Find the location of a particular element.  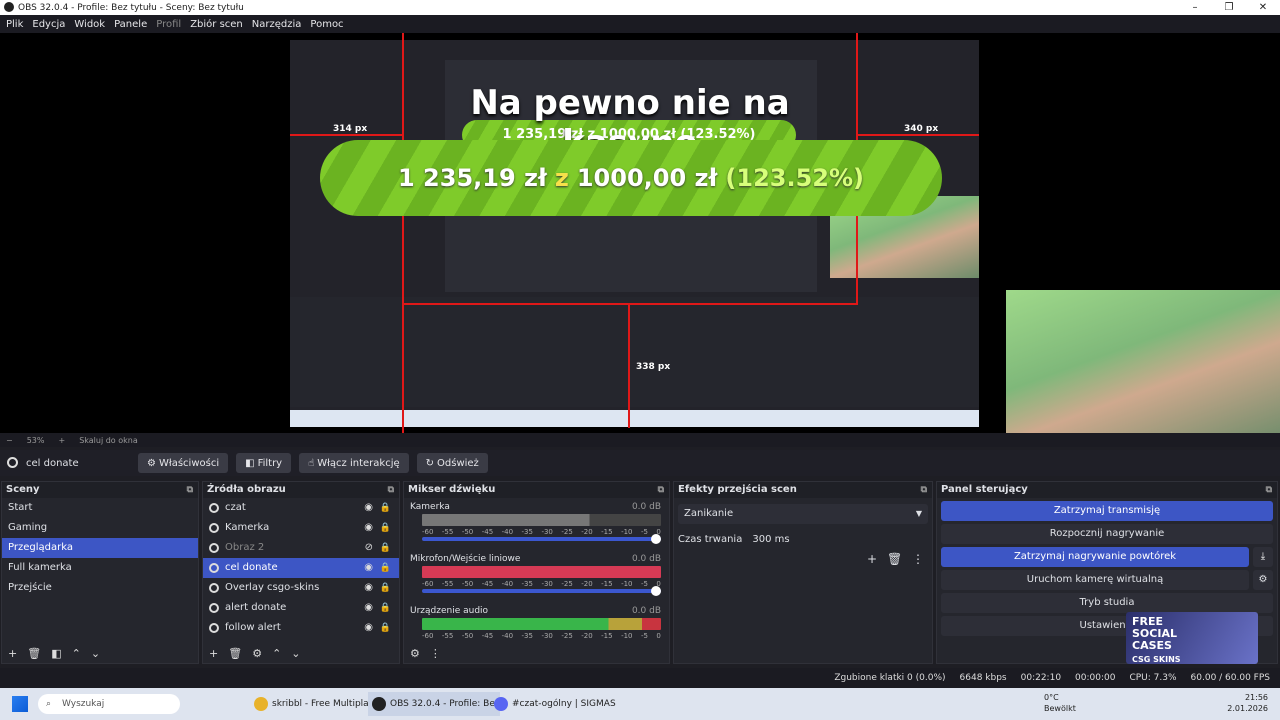

refresh-button: ↻ Odśwież is located at coordinates (452, 463).